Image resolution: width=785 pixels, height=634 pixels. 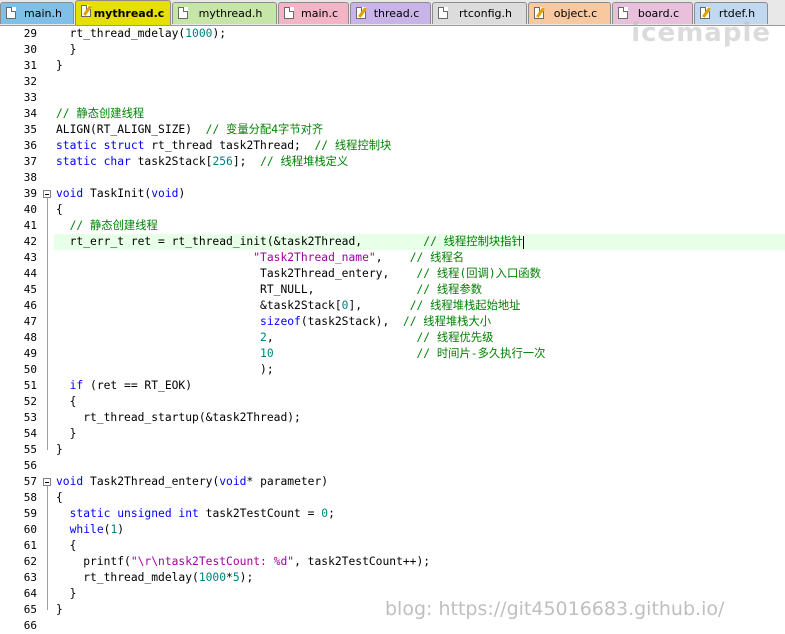 I want to click on code-line: sizeof(task2Stack), // 线程堆栈大小, so click(x=273, y=322).